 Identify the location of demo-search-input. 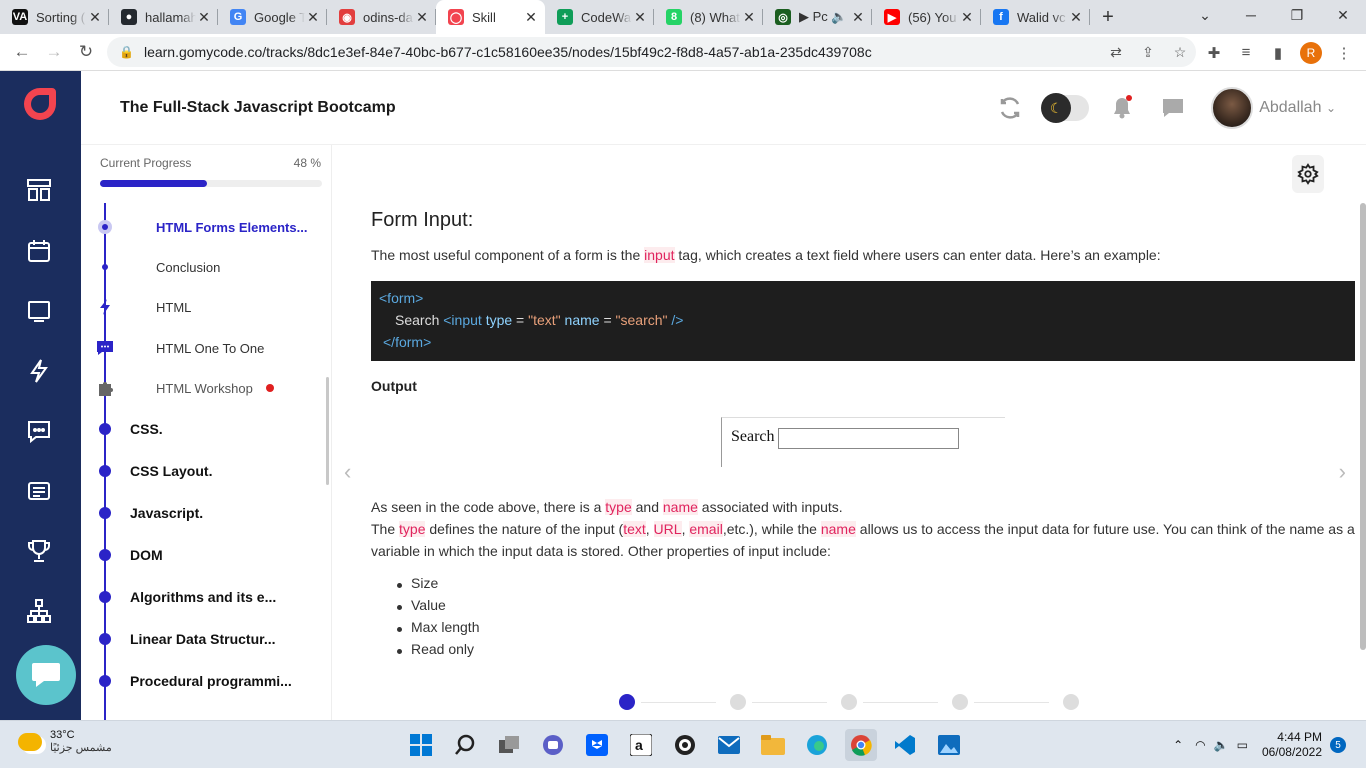
(868, 438).